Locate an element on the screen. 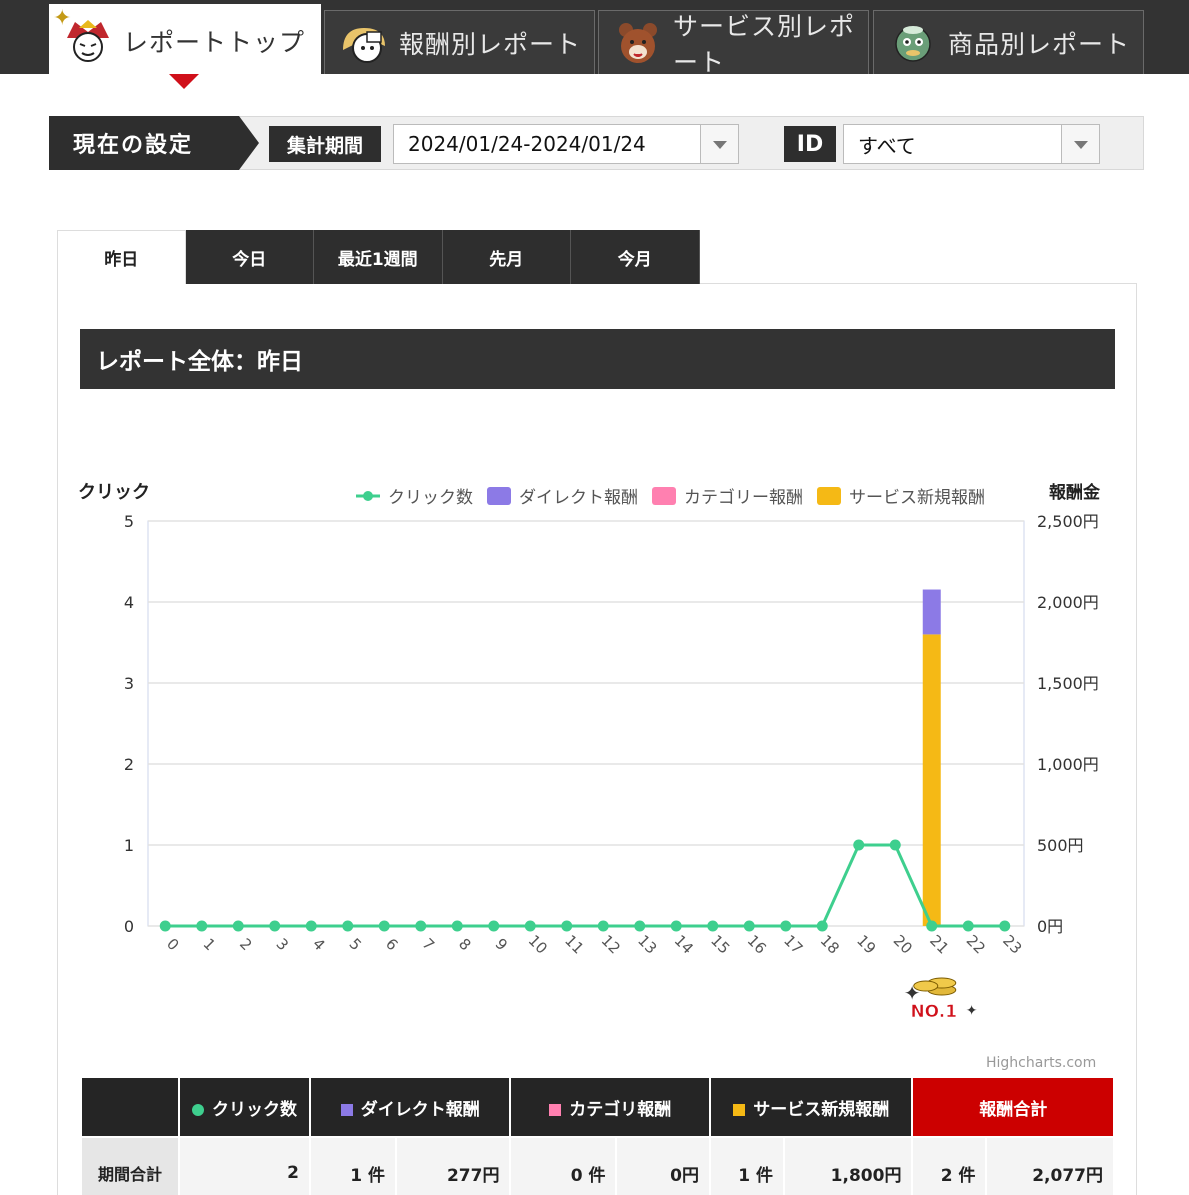  left-tick-label: 4 is located at coordinates (129, 602).